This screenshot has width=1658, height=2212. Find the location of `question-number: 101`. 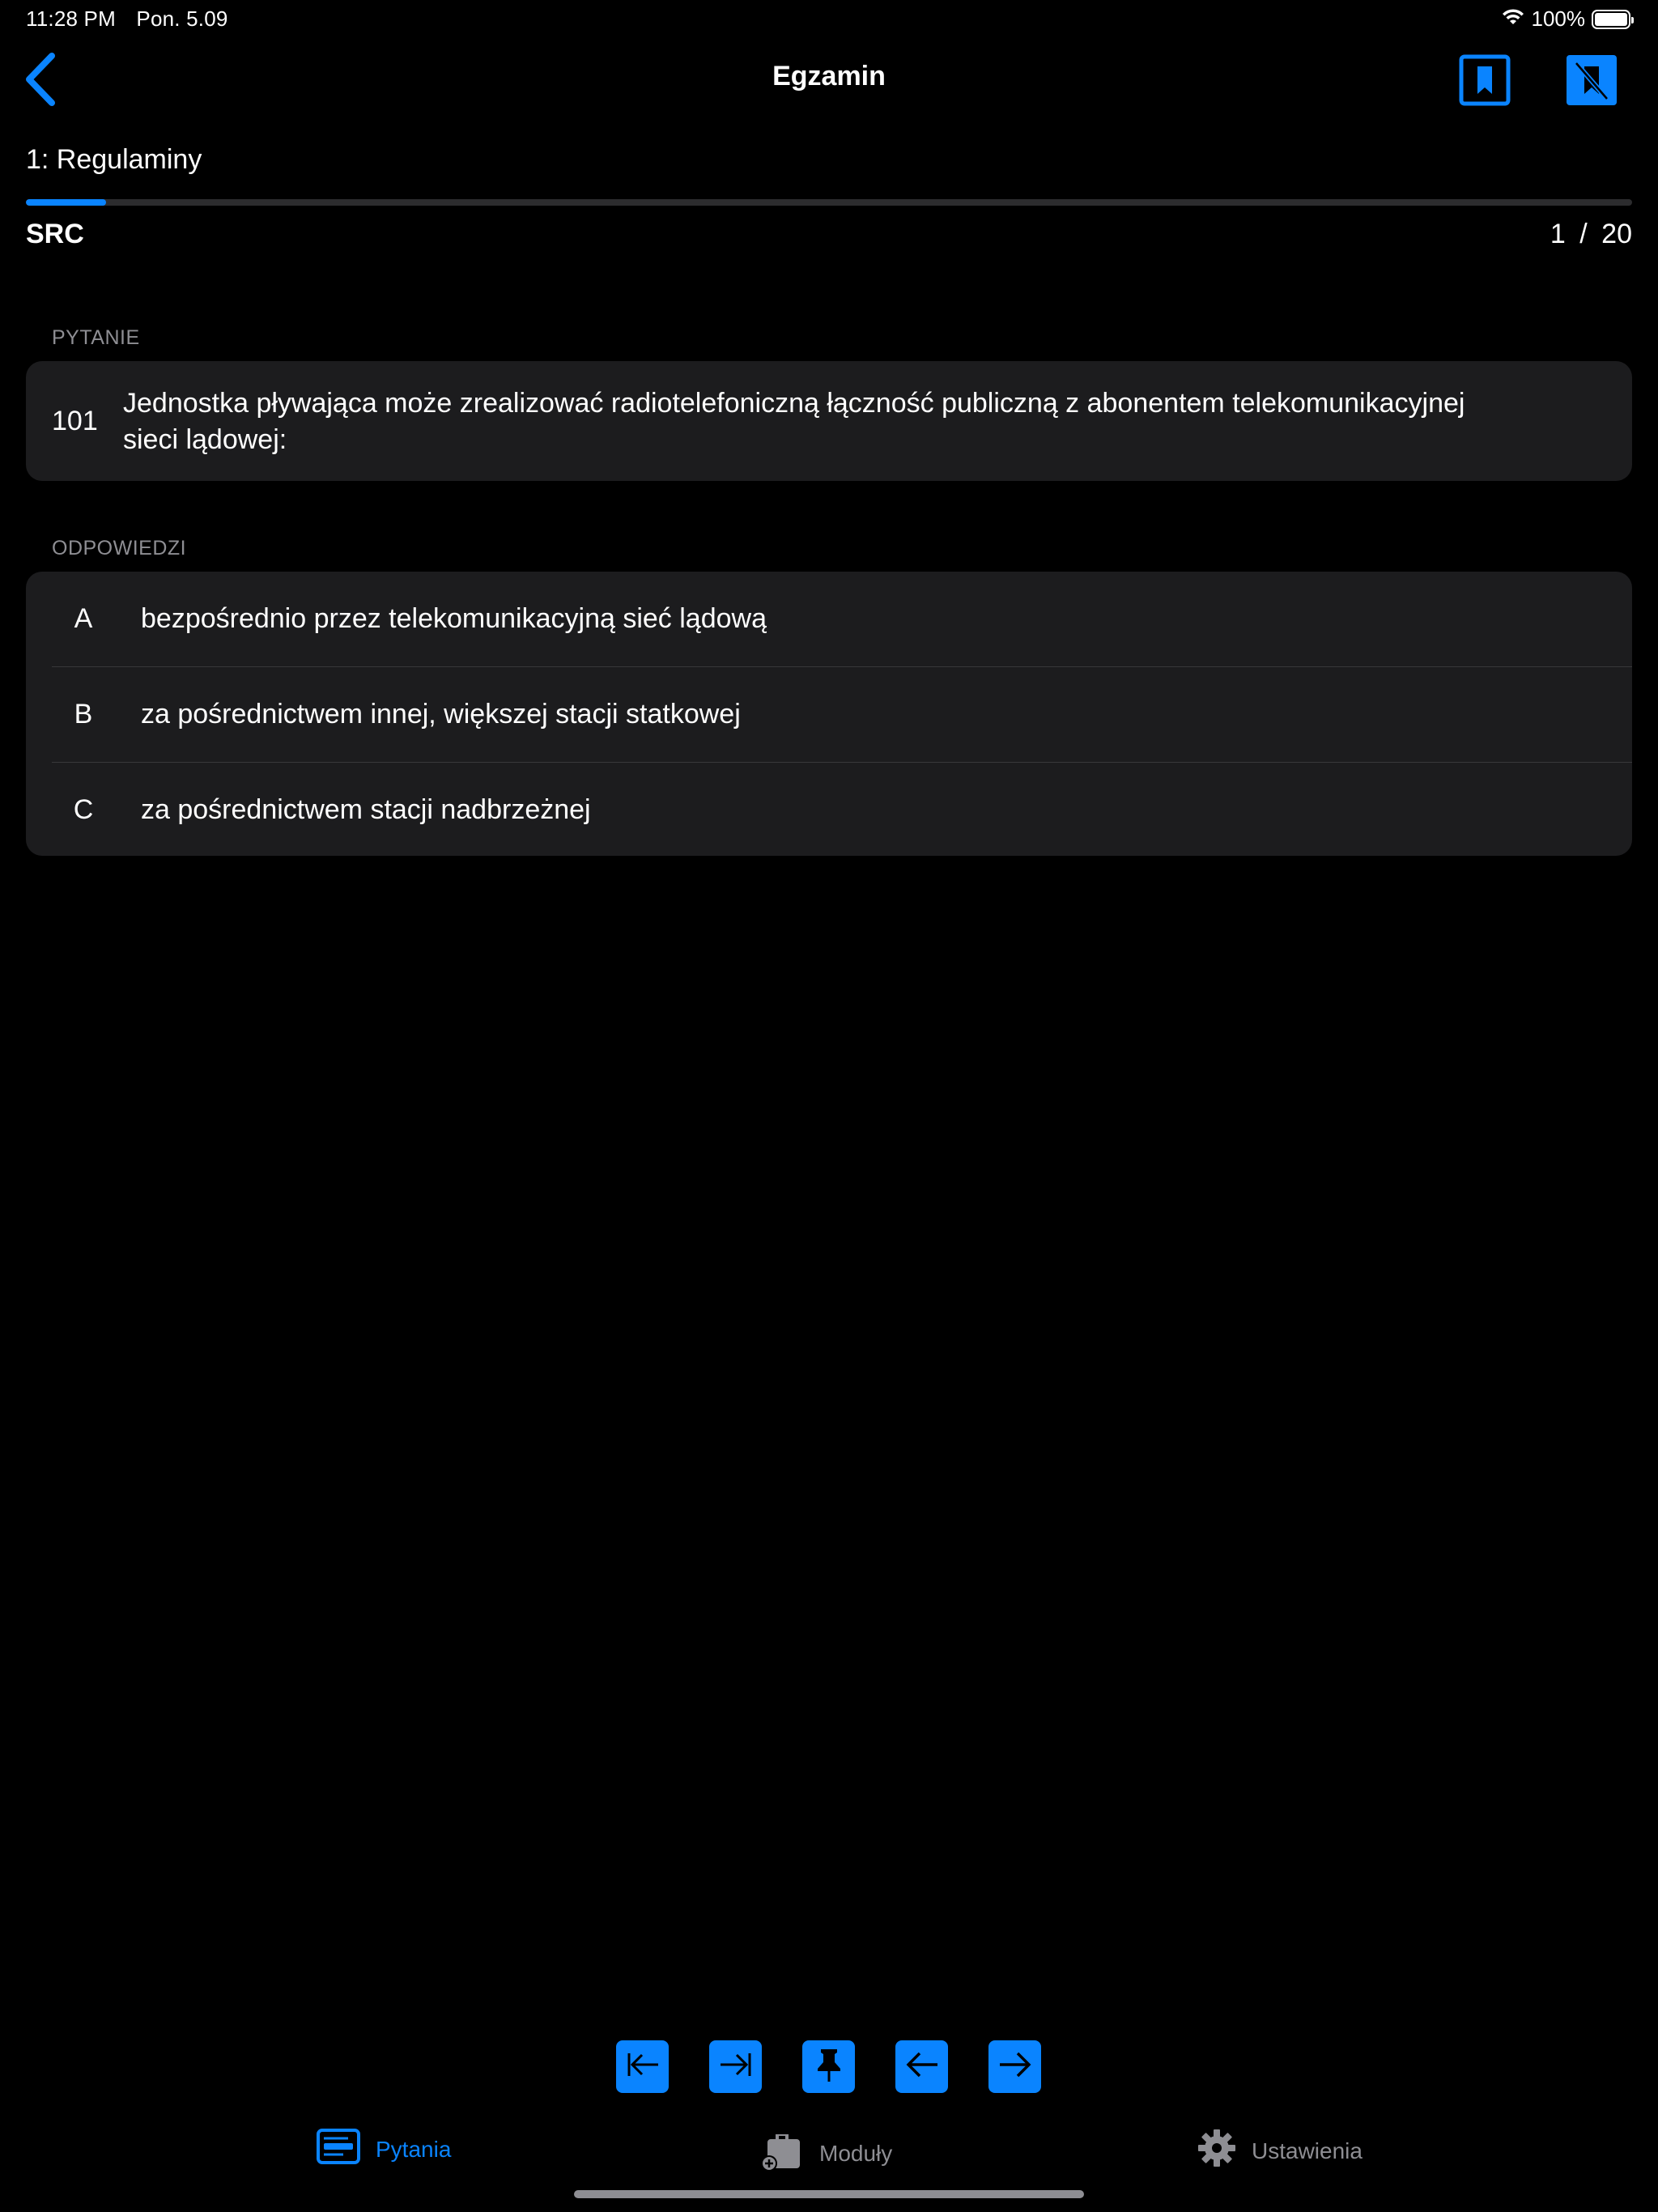

question-number: 101 is located at coordinates (75, 421).